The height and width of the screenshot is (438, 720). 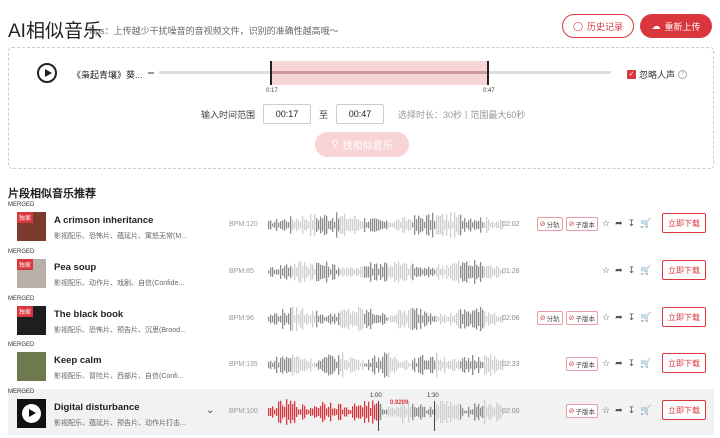 I want to click on track-name: The black book, so click(x=88, y=314).